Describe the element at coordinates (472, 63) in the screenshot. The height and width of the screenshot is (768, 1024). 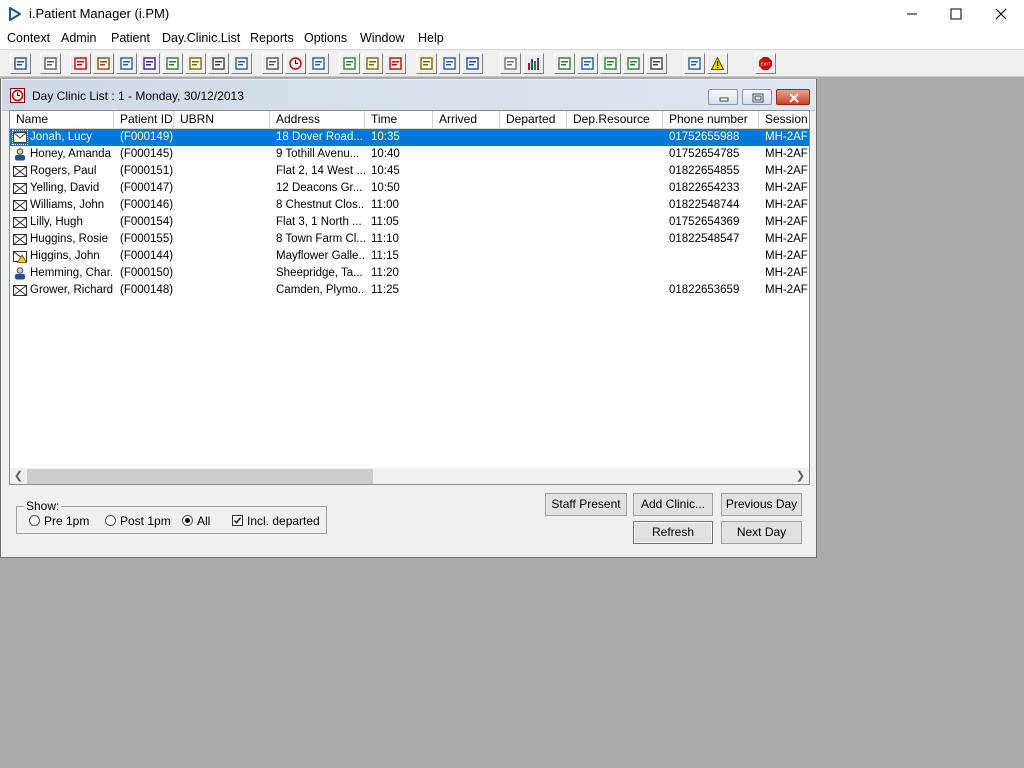
I see `nurse-toolbar-button` at that location.